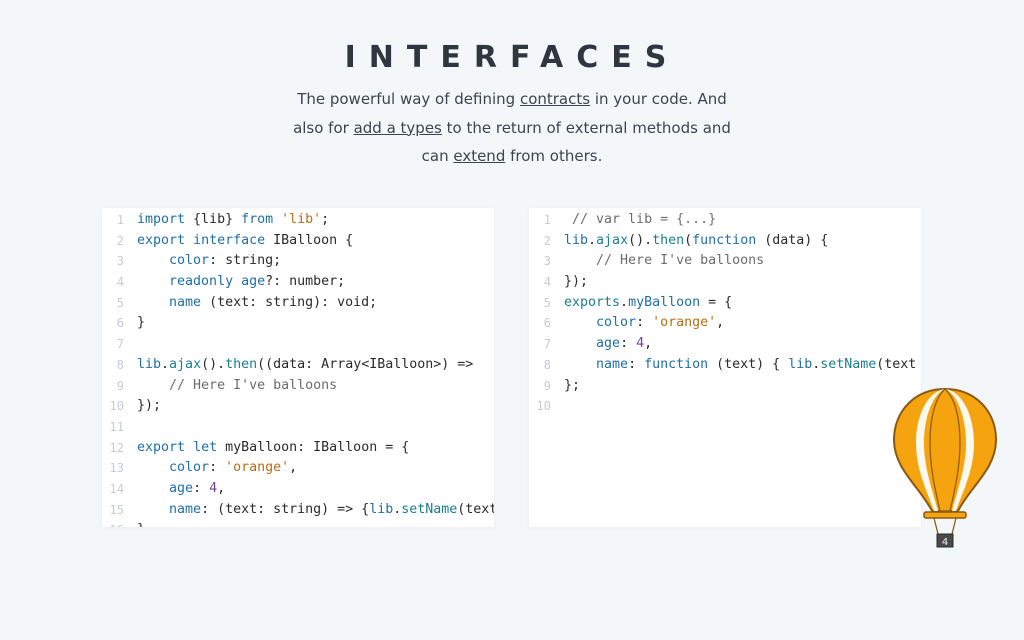 The width and height of the screenshot is (1024, 640). Describe the element at coordinates (612, 364) in the screenshot. I see `code-token: name` at that location.